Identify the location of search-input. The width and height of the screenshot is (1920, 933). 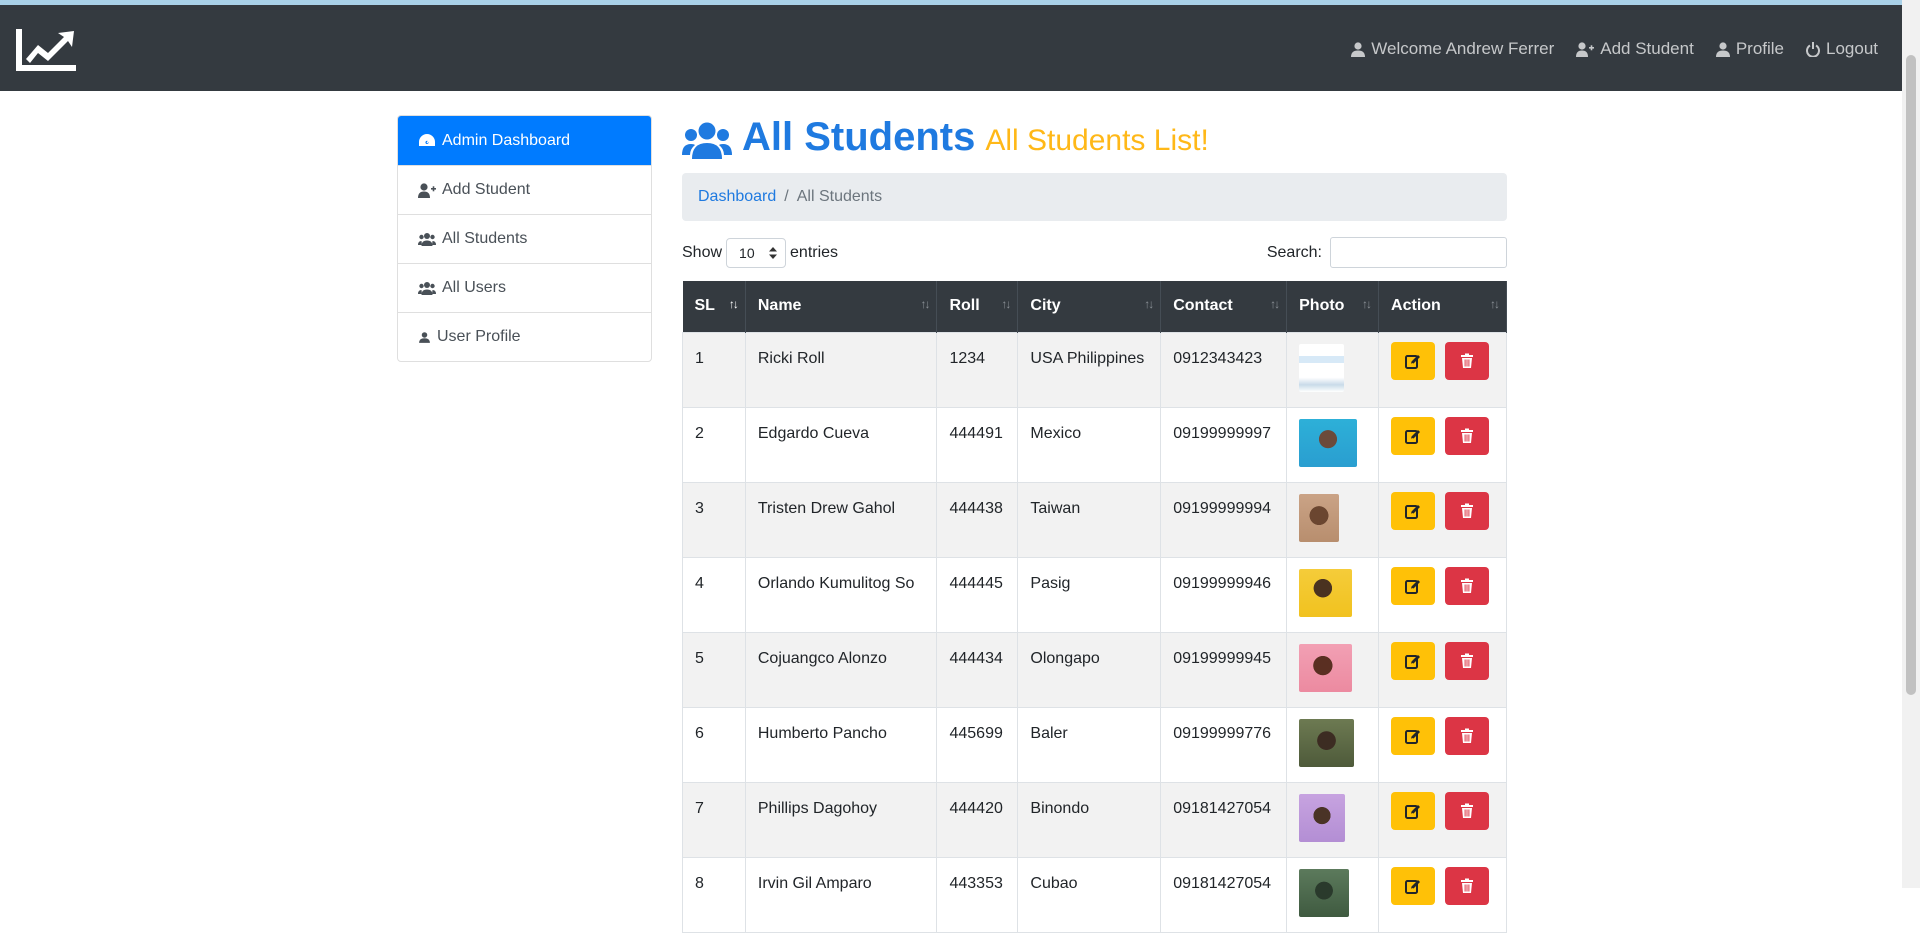
(1418, 252).